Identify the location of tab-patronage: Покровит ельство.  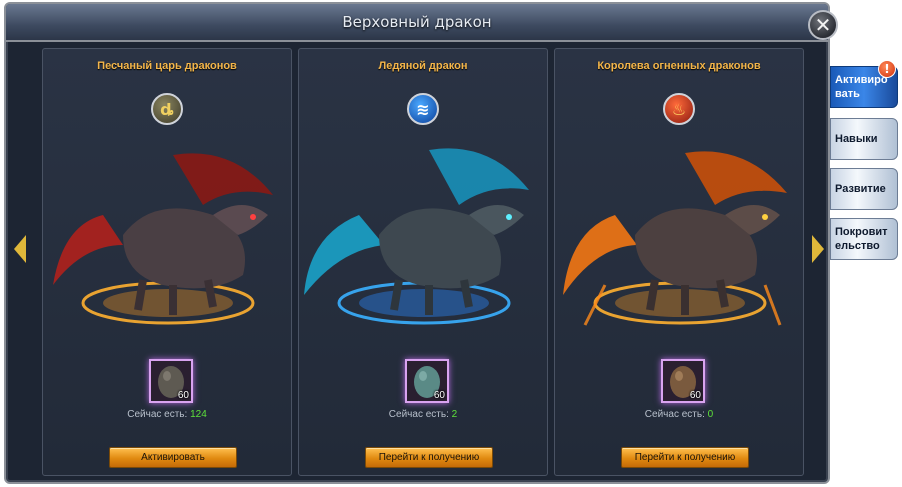
(864, 239).